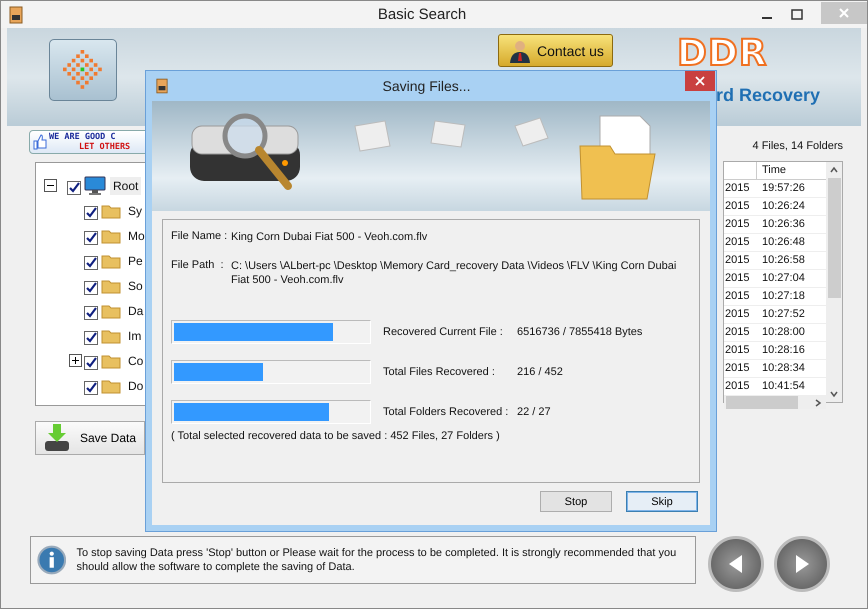 This screenshot has height=609, width=868. I want to click on table-cell-text: 10:26:48, so click(783, 242).